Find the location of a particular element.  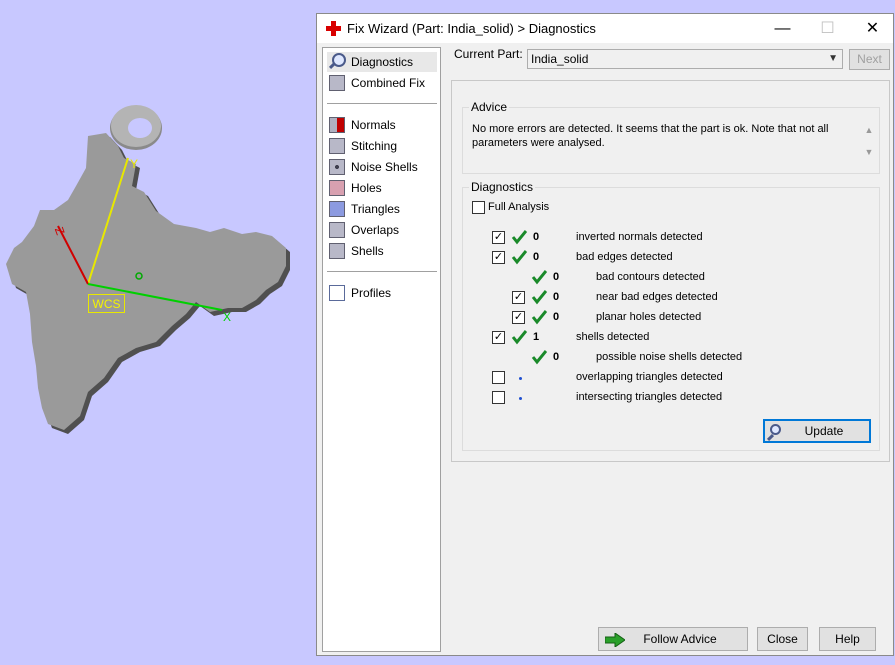

scroll-down-icon: ▼ is located at coordinates (869, 152).